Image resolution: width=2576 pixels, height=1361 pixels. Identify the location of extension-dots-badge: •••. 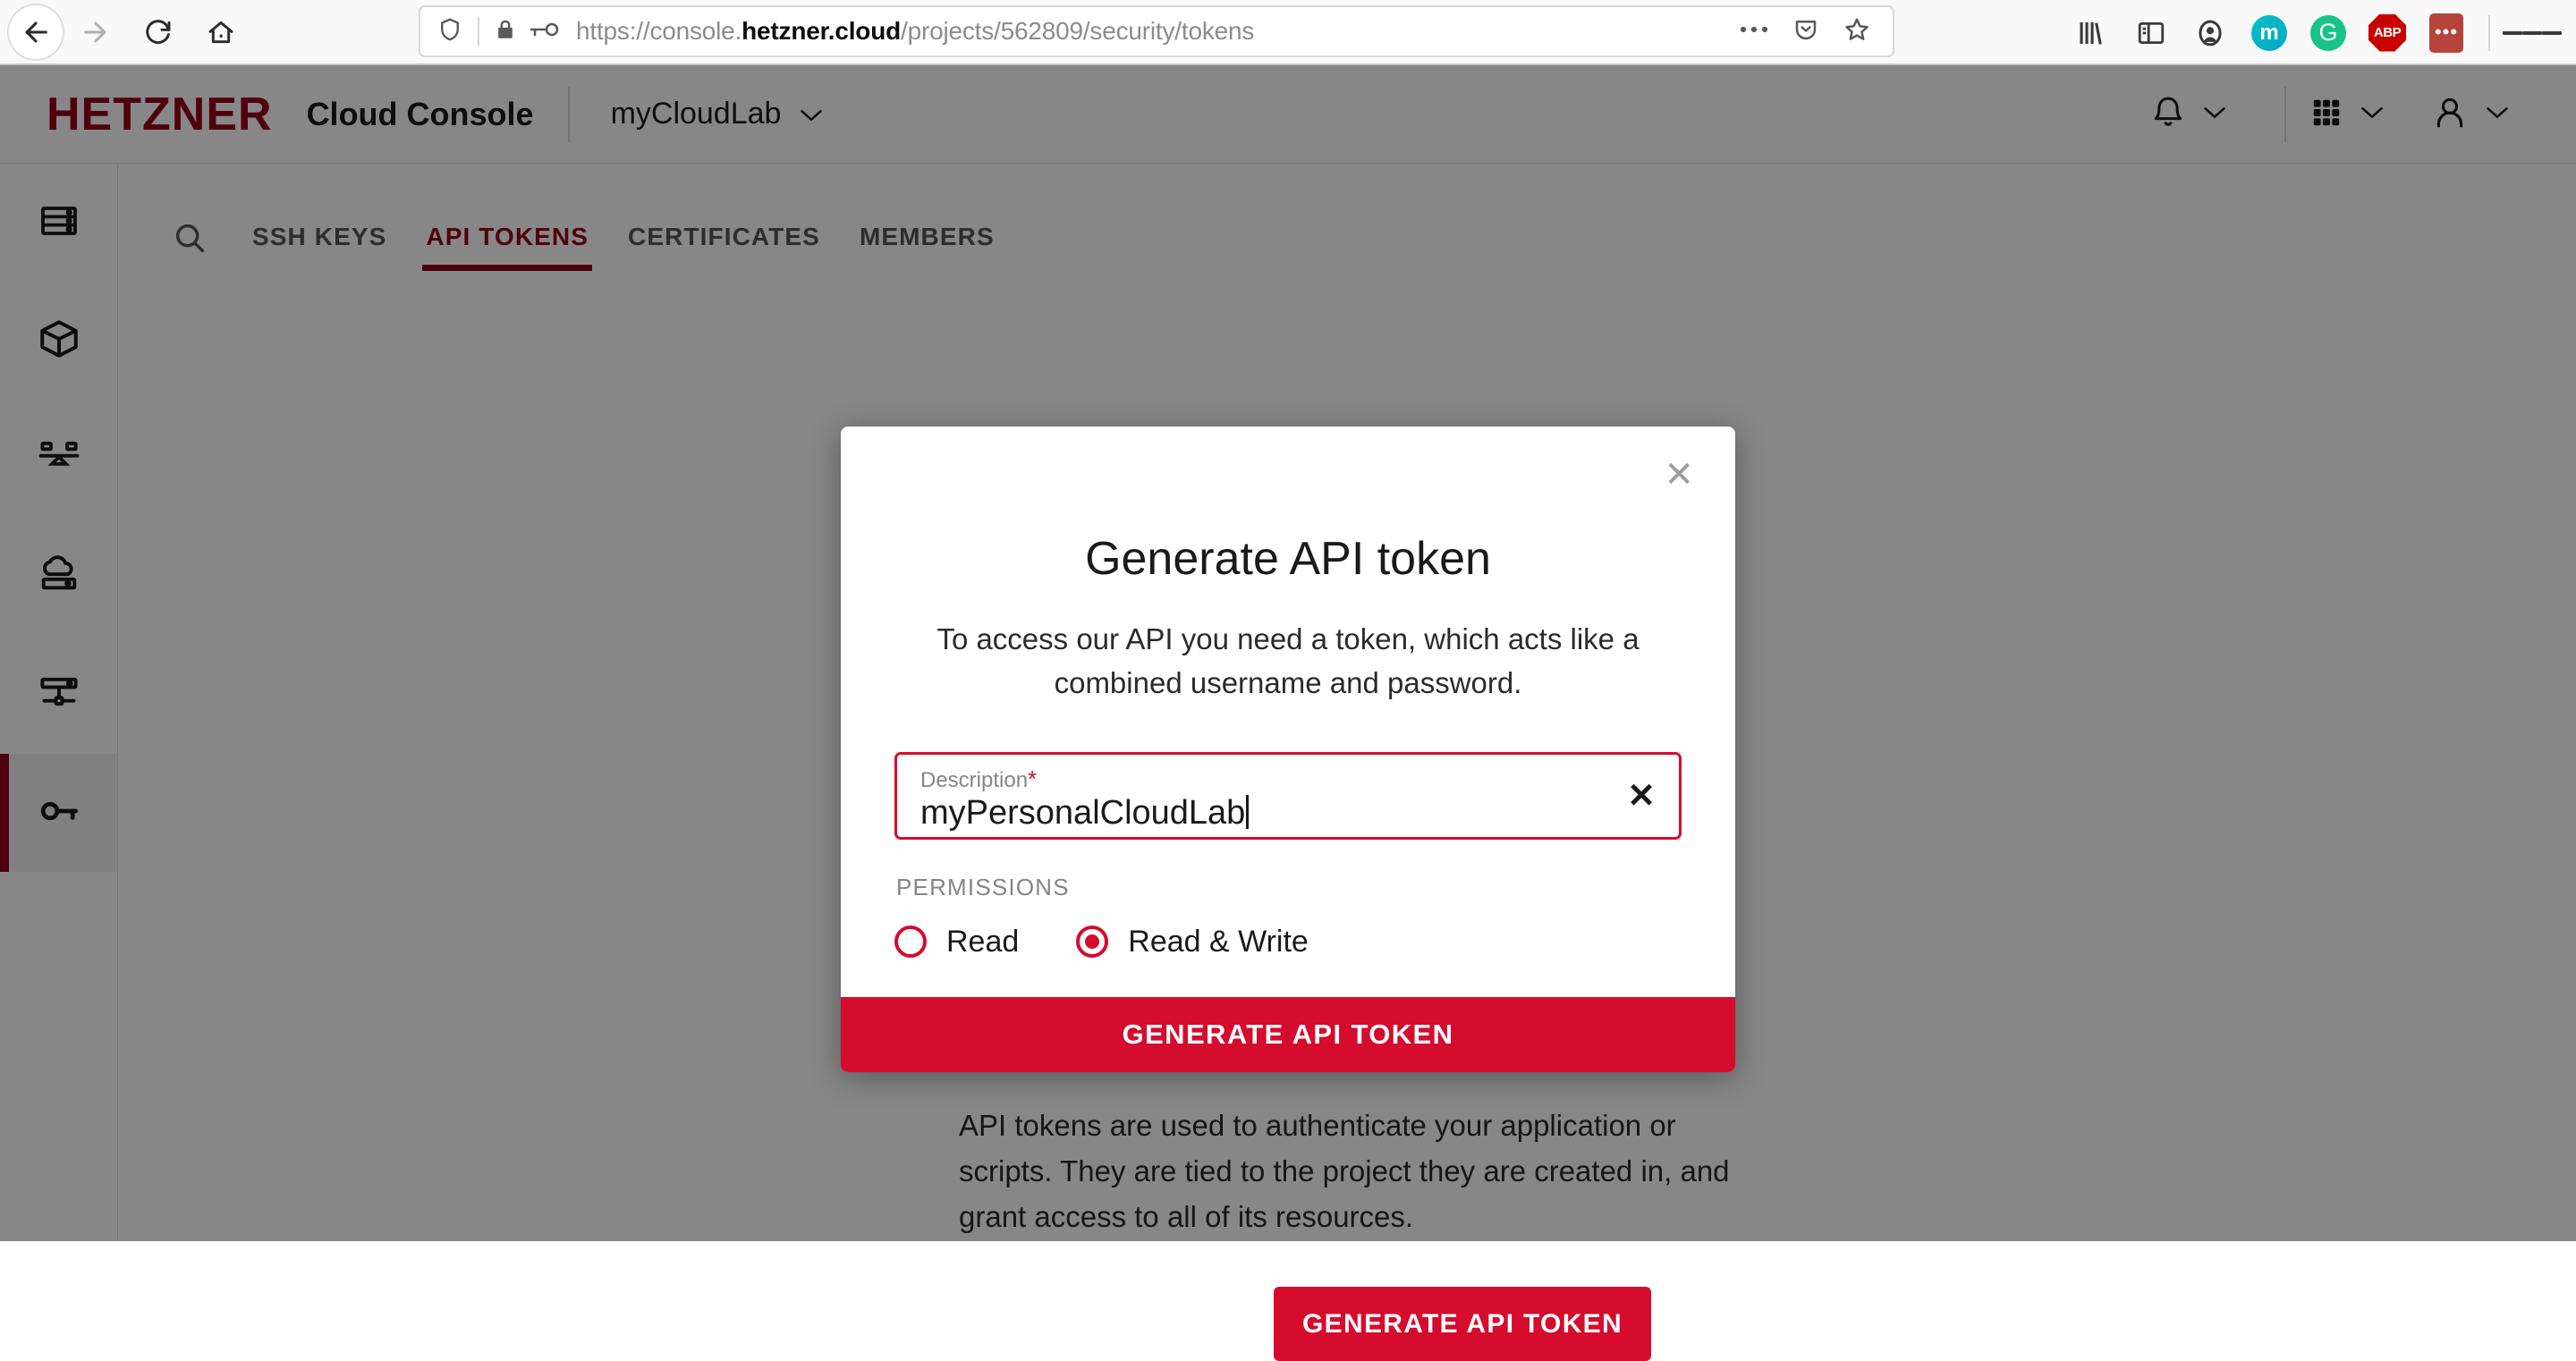
(2446, 33).